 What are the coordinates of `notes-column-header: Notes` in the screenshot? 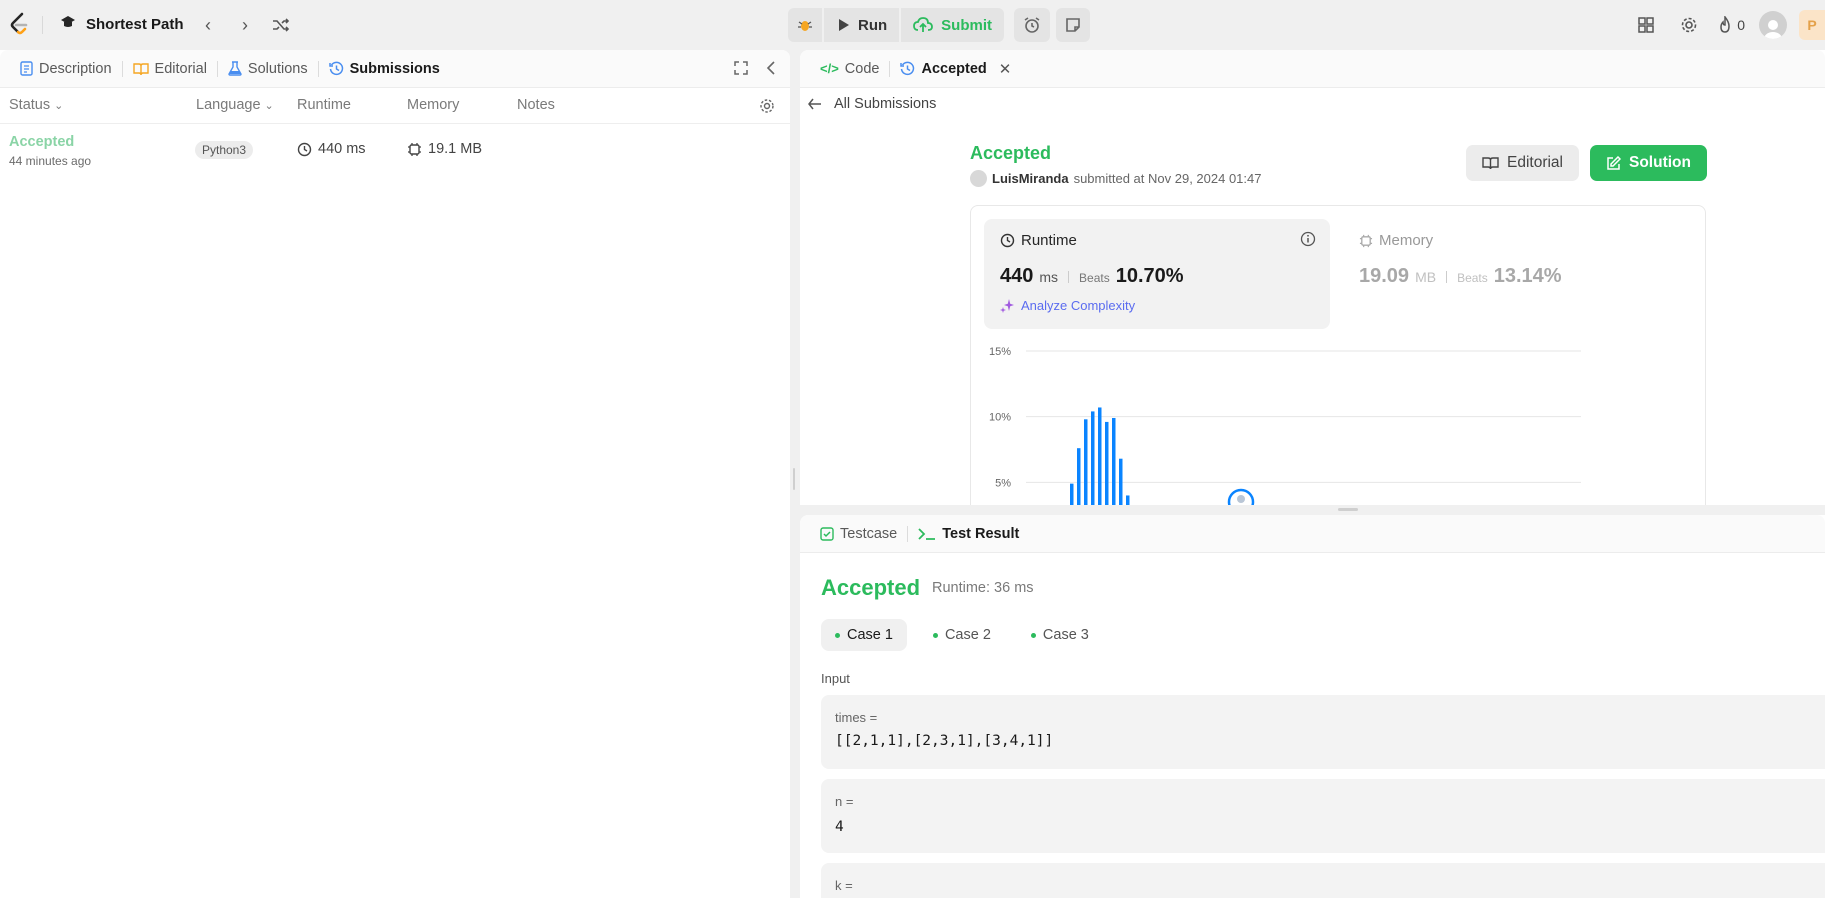 It's located at (536, 105).